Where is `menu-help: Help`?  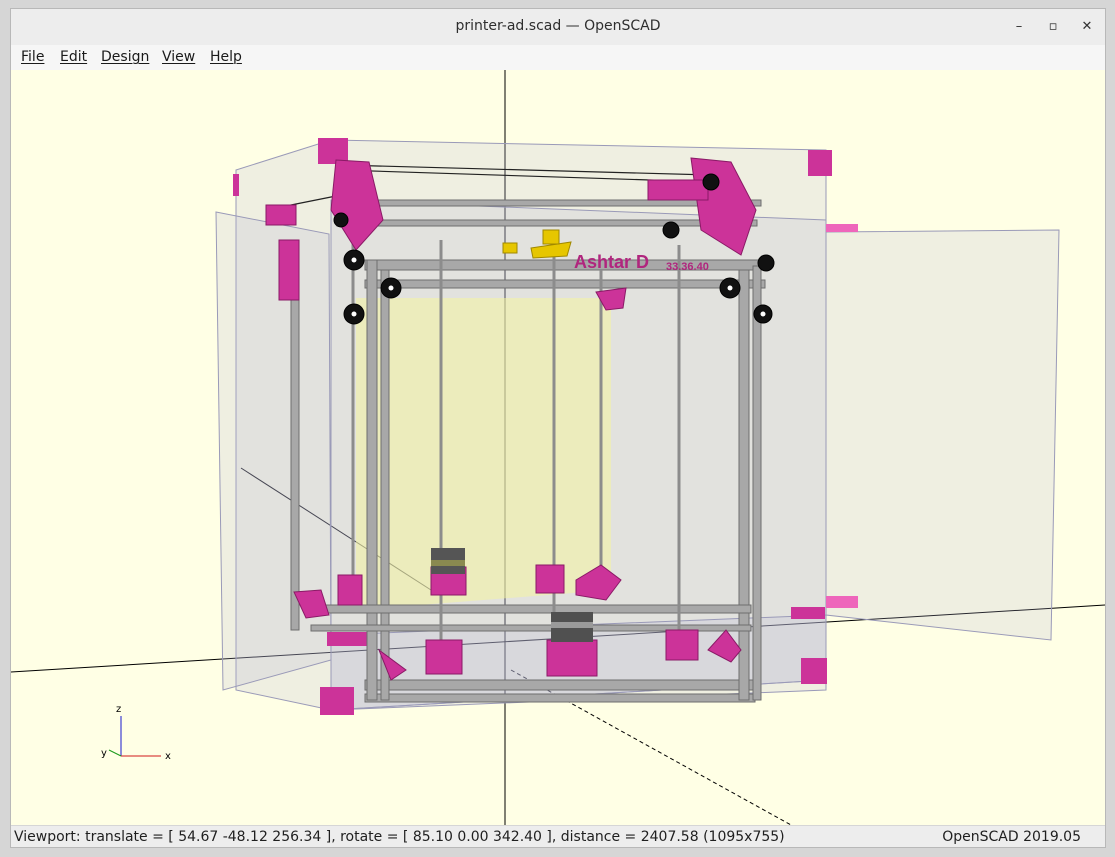 menu-help: Help is located at coordinates (226, 57).